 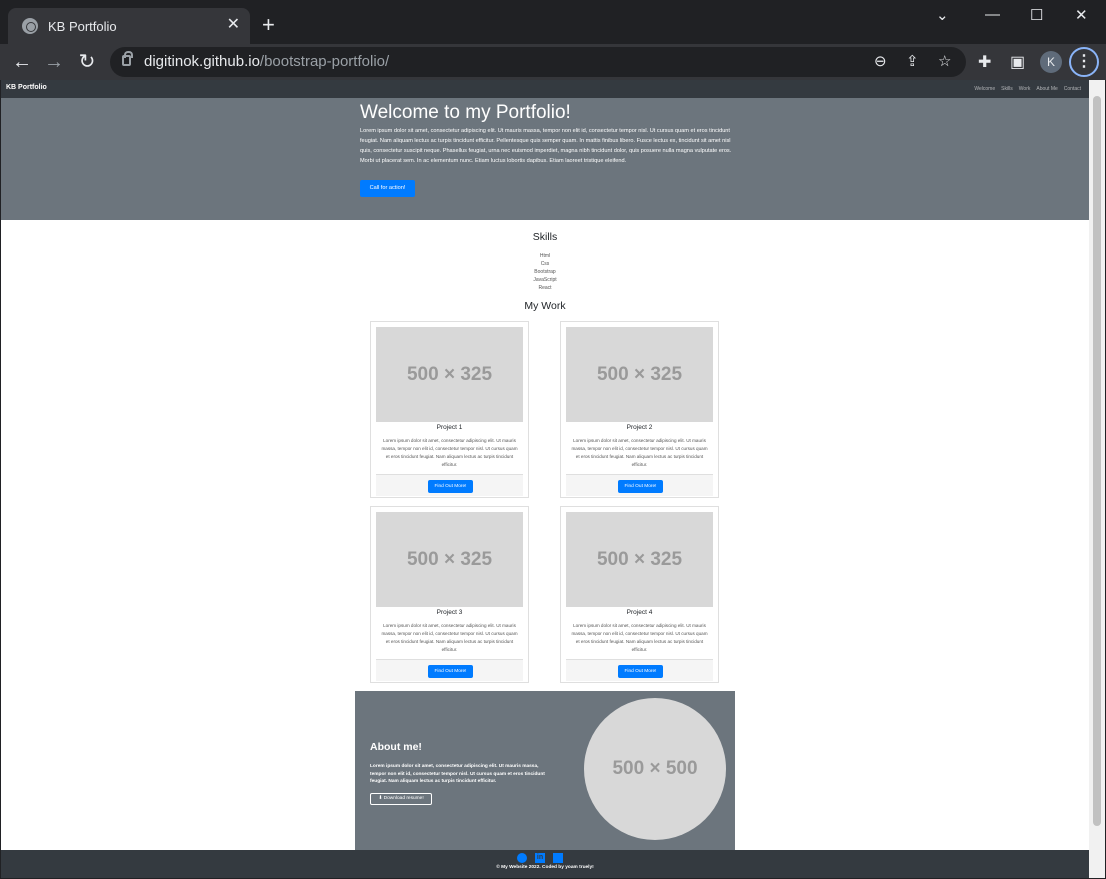 I want to click on project-title: Project 1, so click(x=449, y=427).